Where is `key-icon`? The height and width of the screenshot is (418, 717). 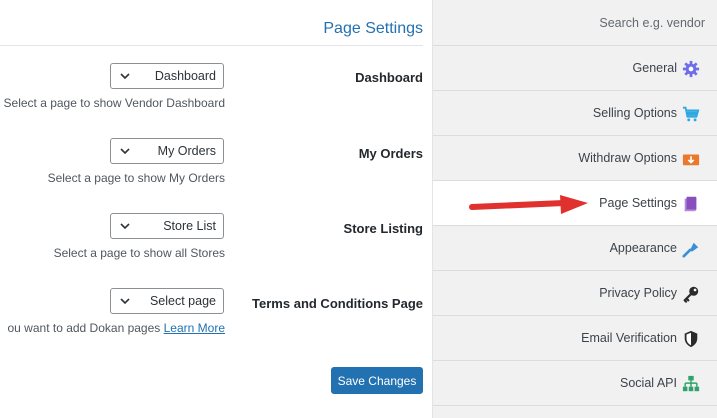
key-icon is located at coordinates (691, 294).